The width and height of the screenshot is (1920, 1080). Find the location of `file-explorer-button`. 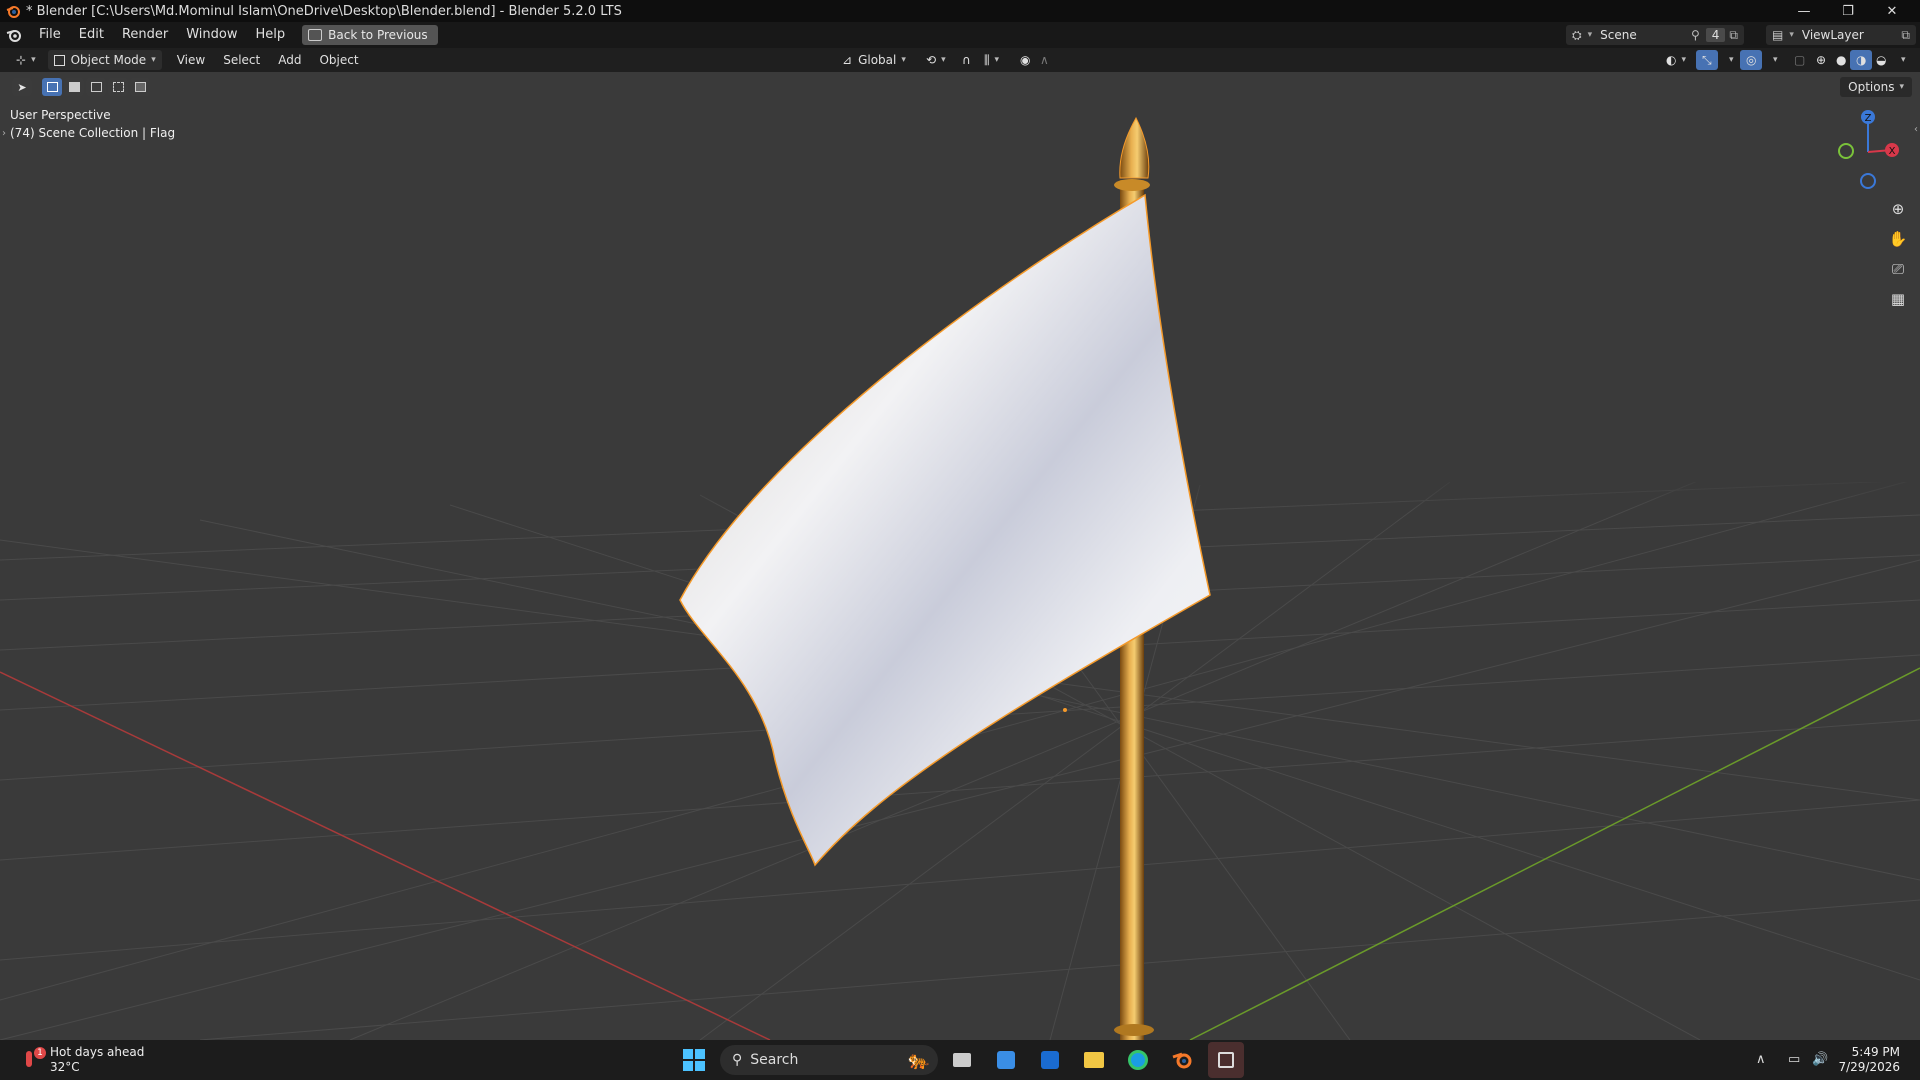

file-explorer-button is located at coordinates (1094, 1060).